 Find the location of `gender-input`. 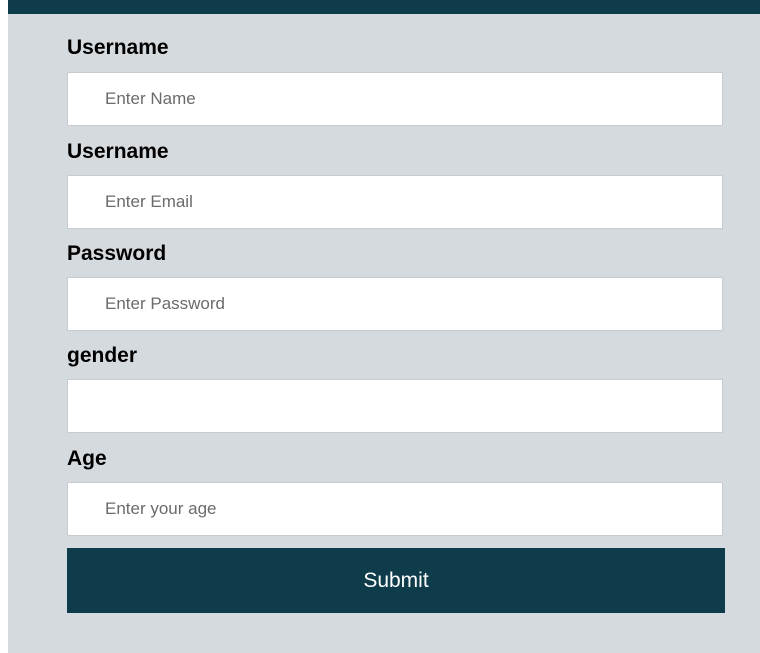

gender-input is located at coordinates (395, 406).